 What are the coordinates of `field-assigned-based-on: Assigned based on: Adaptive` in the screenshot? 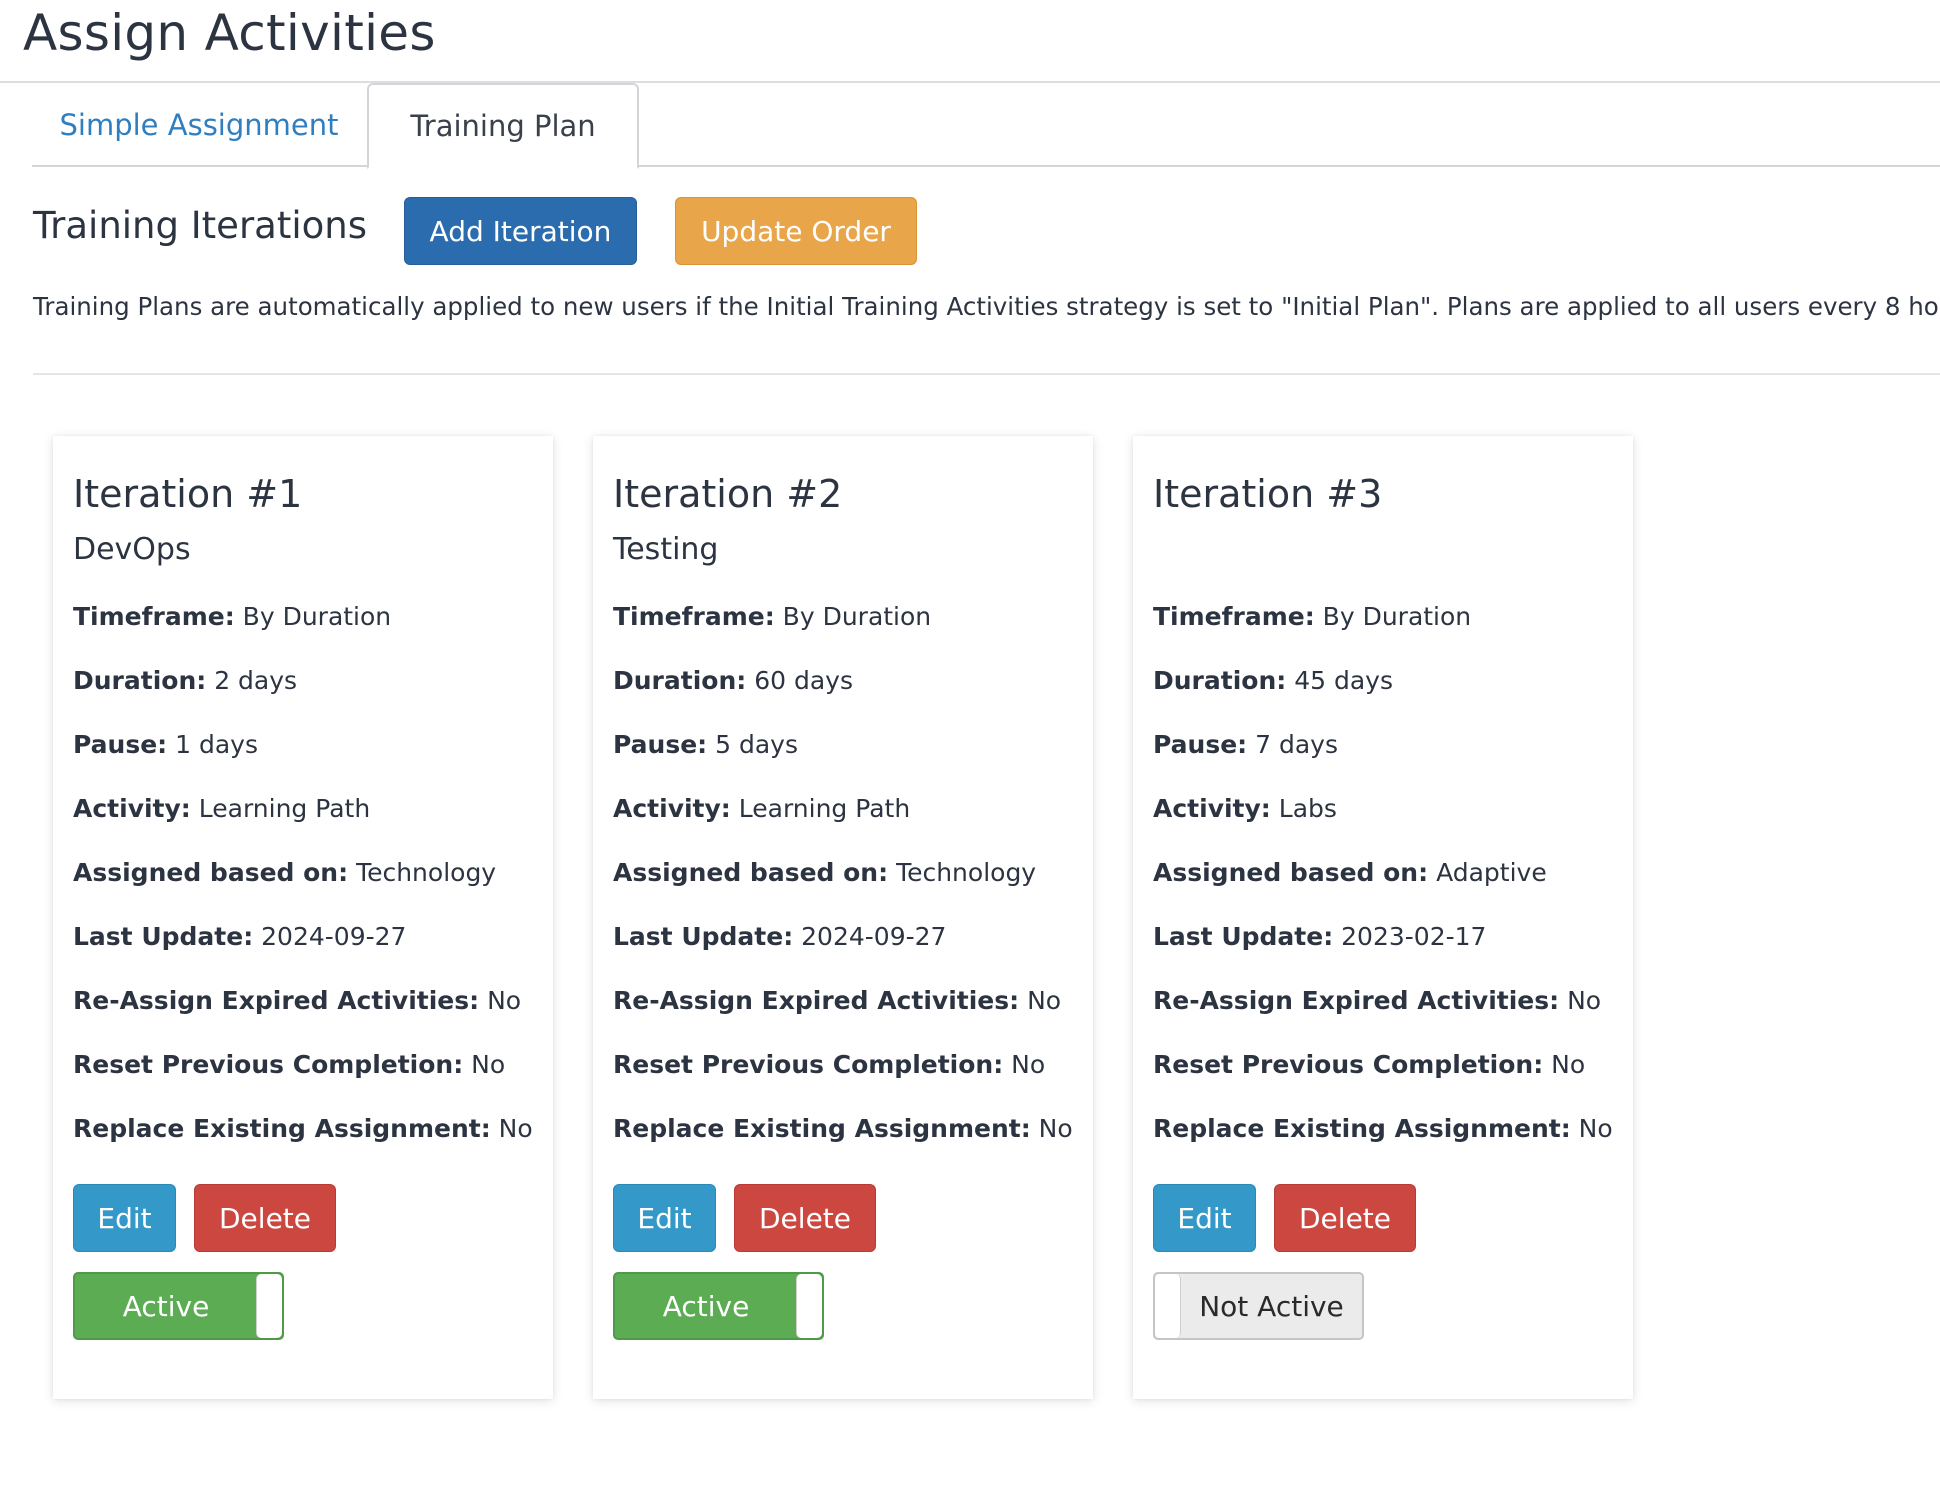 It's located at (1350, 872).